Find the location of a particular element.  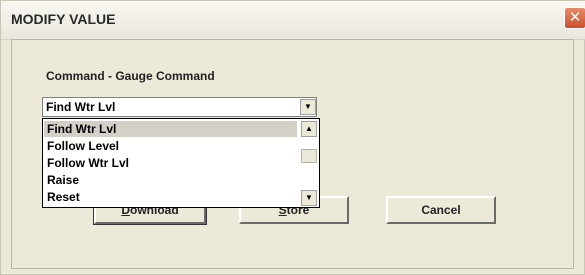

cancel-button: Cancel is located at coordinates (441, 210).